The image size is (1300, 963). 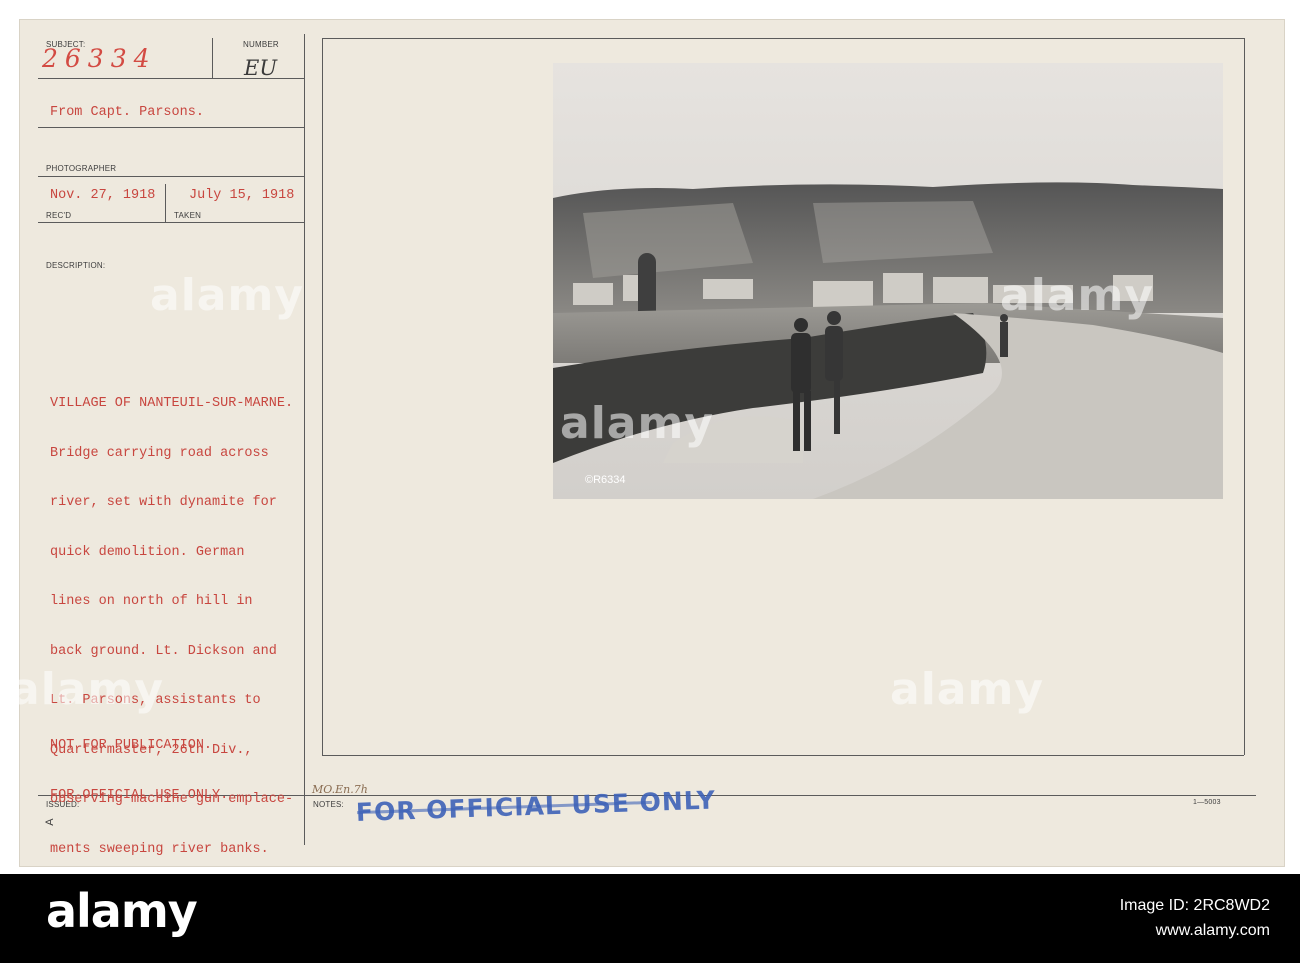 What do you see at coordinates (81, 168) in the screenshot?
I see `label-photographer: PHOTOGRAPHER` at bounding box center [81, 168].